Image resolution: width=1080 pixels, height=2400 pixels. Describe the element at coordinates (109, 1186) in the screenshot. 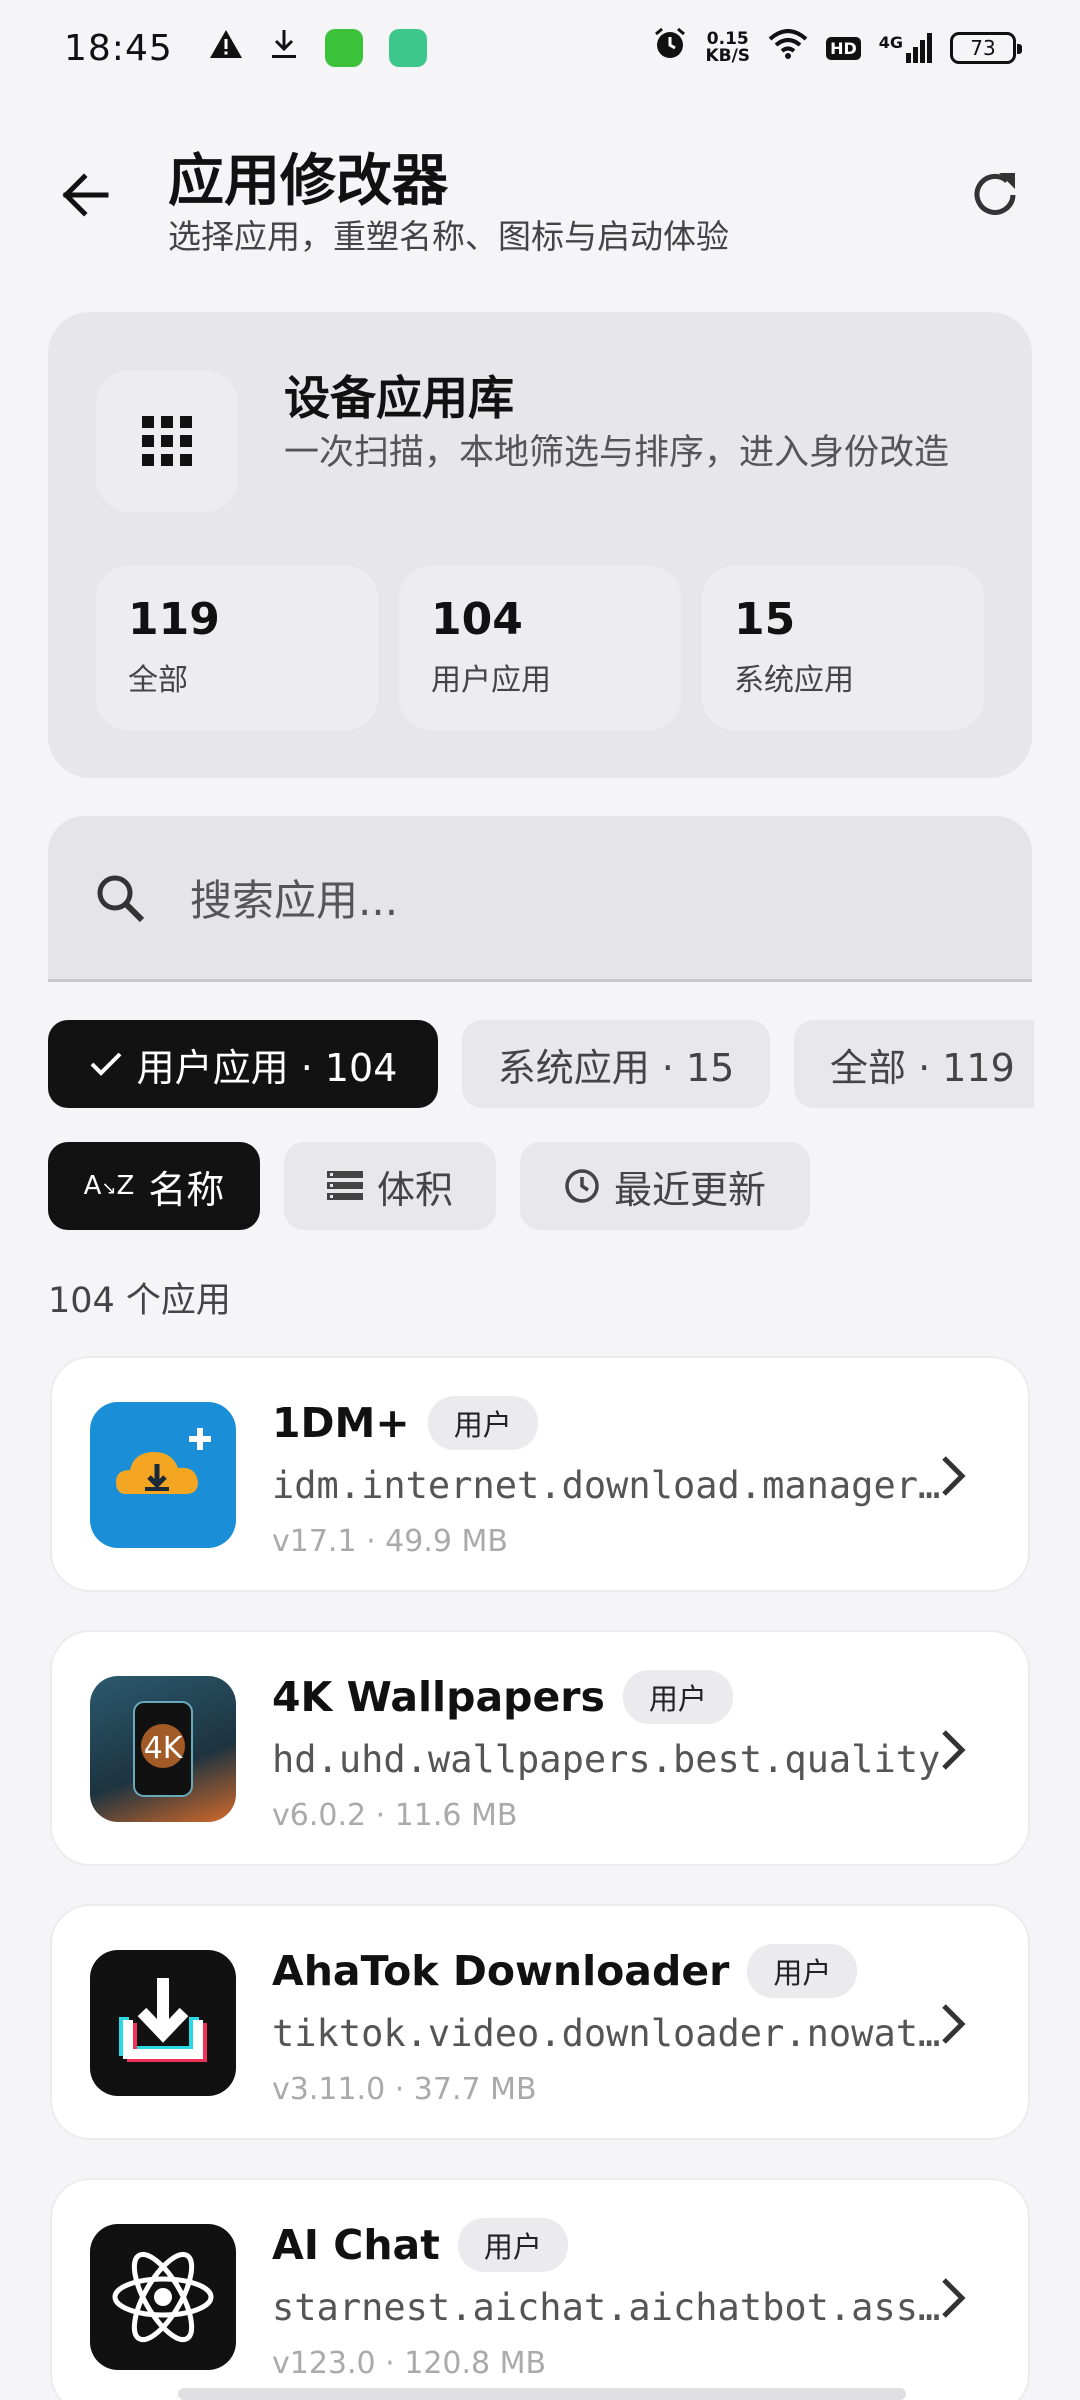

I see `sort-az-icon: A↘Z` at that location.